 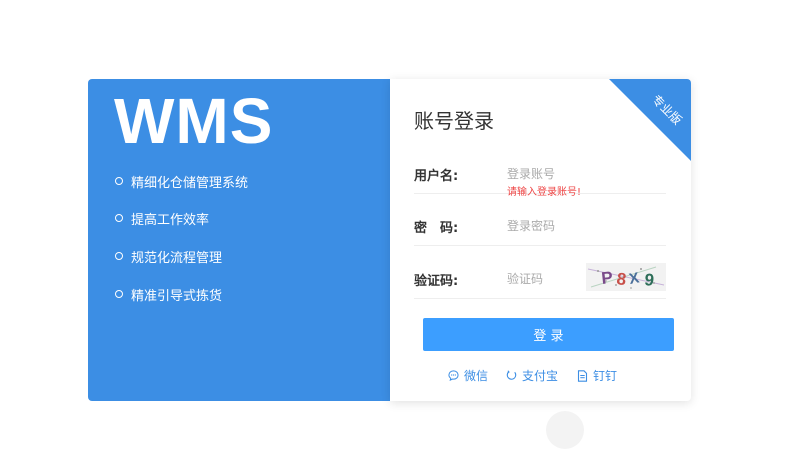 I want to click on alipay-label: 支付宝, so click(x=540, y=376).